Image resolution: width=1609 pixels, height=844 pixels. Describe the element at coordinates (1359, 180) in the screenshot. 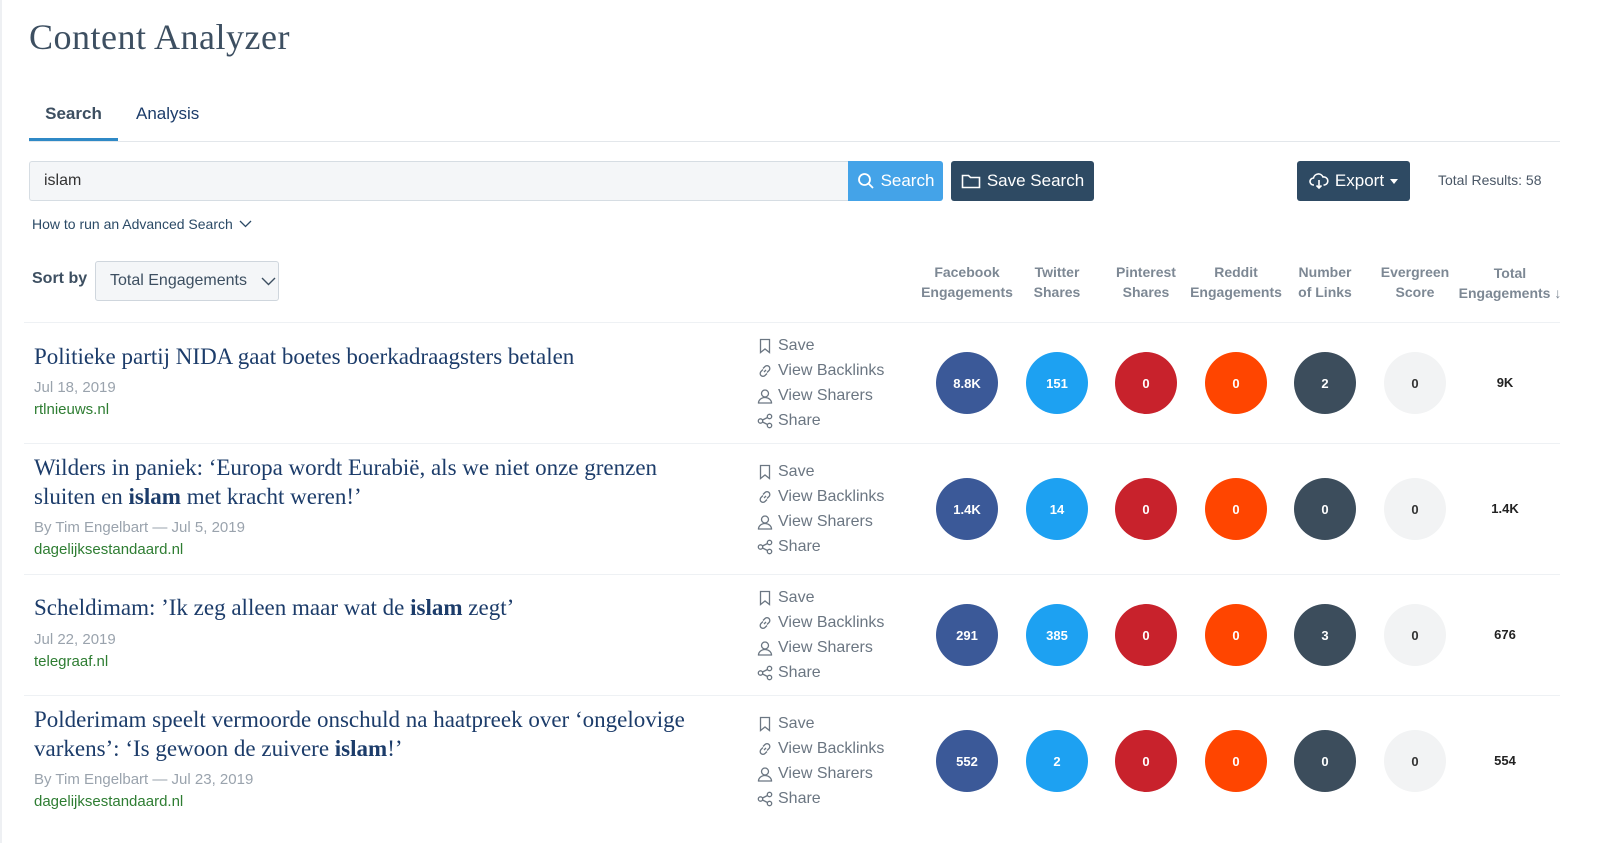

I see `export-label: Export` at that location.